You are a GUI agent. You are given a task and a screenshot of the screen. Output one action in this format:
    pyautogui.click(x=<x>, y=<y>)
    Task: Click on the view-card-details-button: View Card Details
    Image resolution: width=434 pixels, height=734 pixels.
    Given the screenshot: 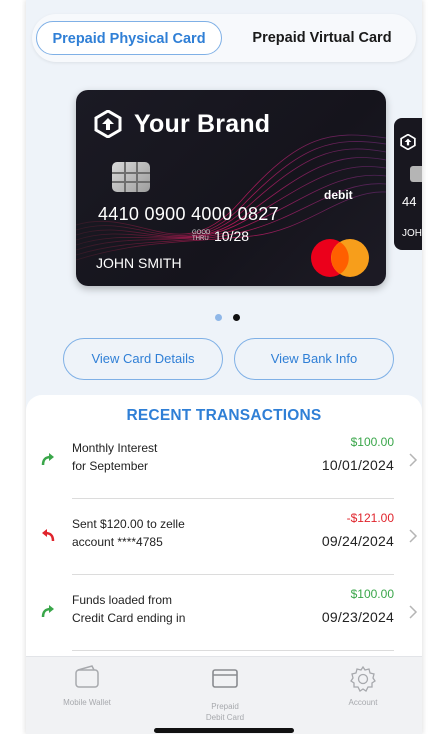 What is the action you would take?
    pyautogui.click(x=143, y=359)
    